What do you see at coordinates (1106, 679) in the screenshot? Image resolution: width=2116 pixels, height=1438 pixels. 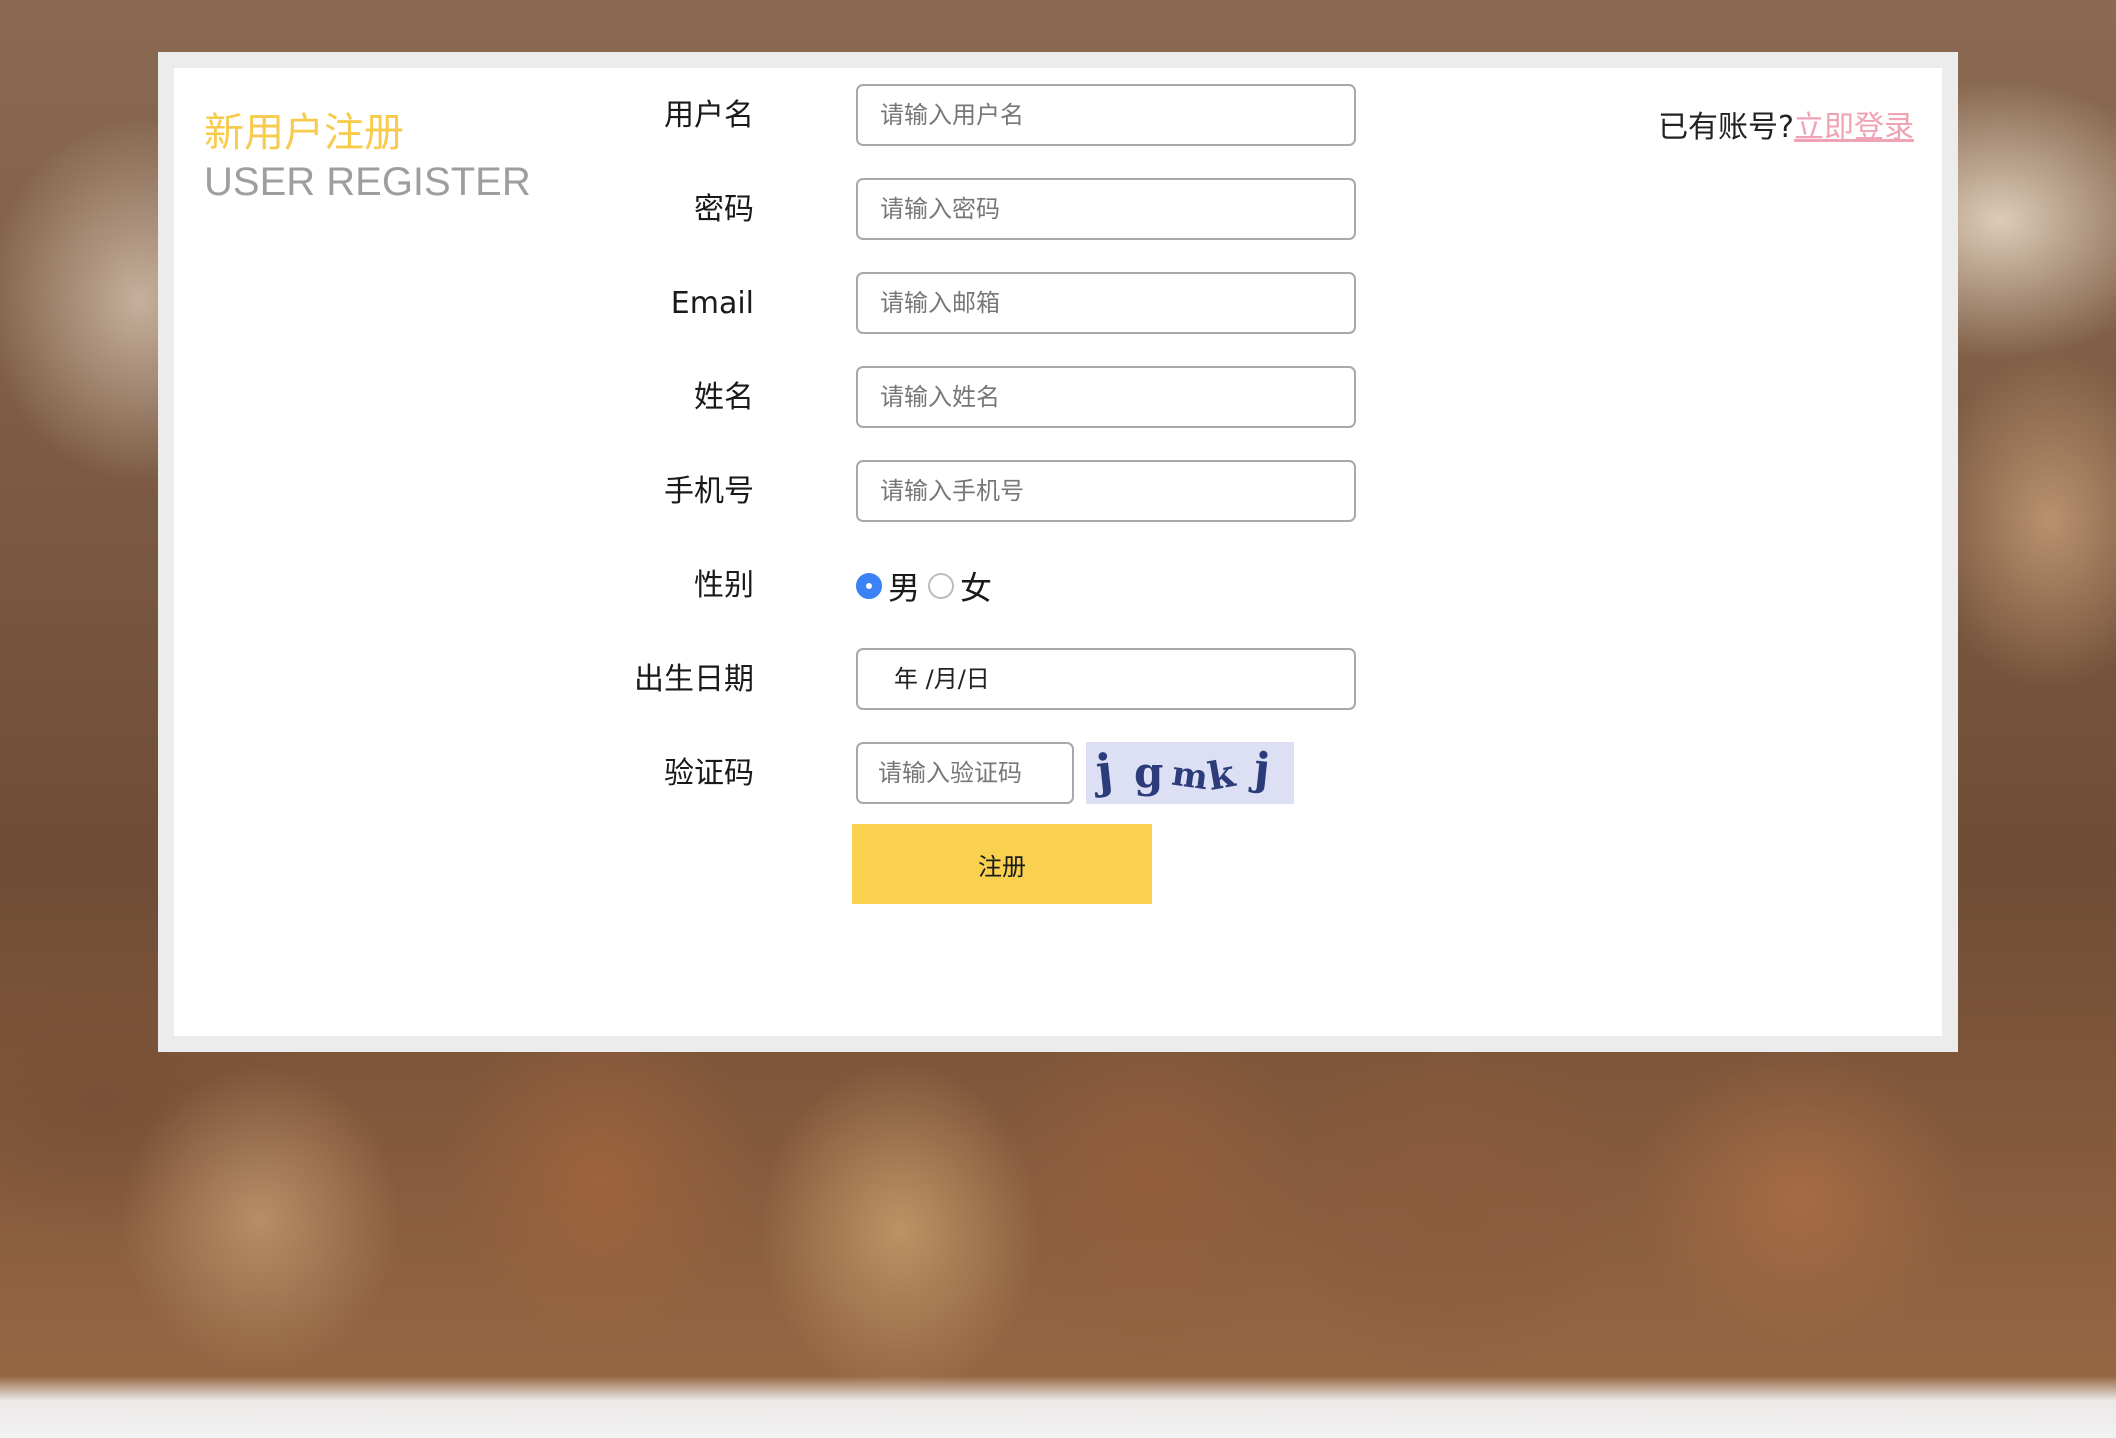 I see `birthdate-input: 年 /月/日` at bounding box center [1106, 679].